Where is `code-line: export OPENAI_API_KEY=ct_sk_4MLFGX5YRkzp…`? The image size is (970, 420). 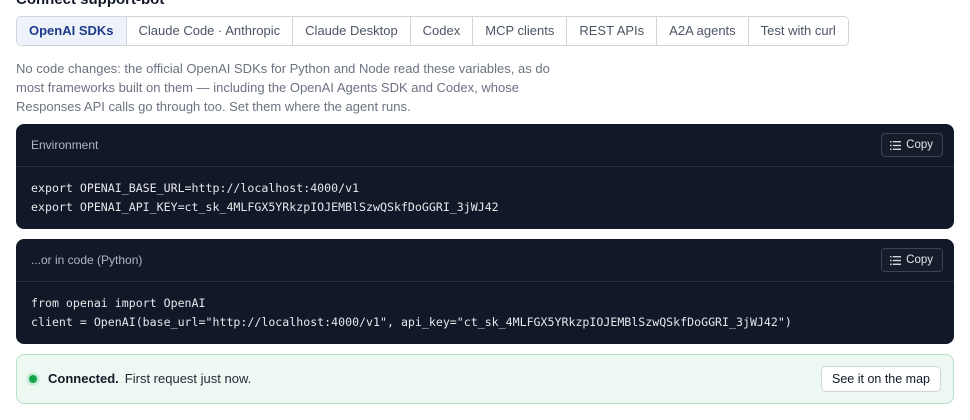 code-line: export OPENAI_API_KEY=ct_sk_4MLFGX5YRkzp… is located at coordinates (265, 207).